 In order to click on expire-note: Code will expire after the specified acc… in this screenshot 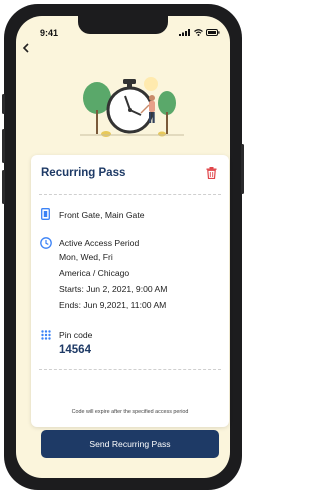, I will do `click(130, 412)`.